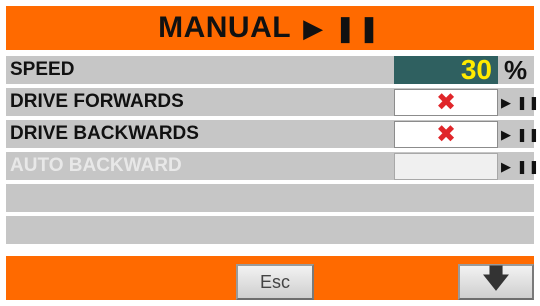  I want to click on esc-button-label: Esc, so click(274, 281).